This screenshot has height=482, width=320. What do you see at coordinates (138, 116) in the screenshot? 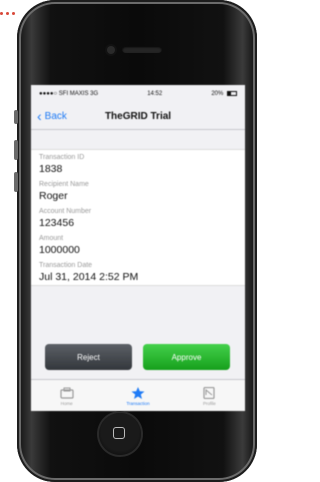
I see `navigation-bar: ‹ Back TheGRID Trial` at bounding box center [138, 116].